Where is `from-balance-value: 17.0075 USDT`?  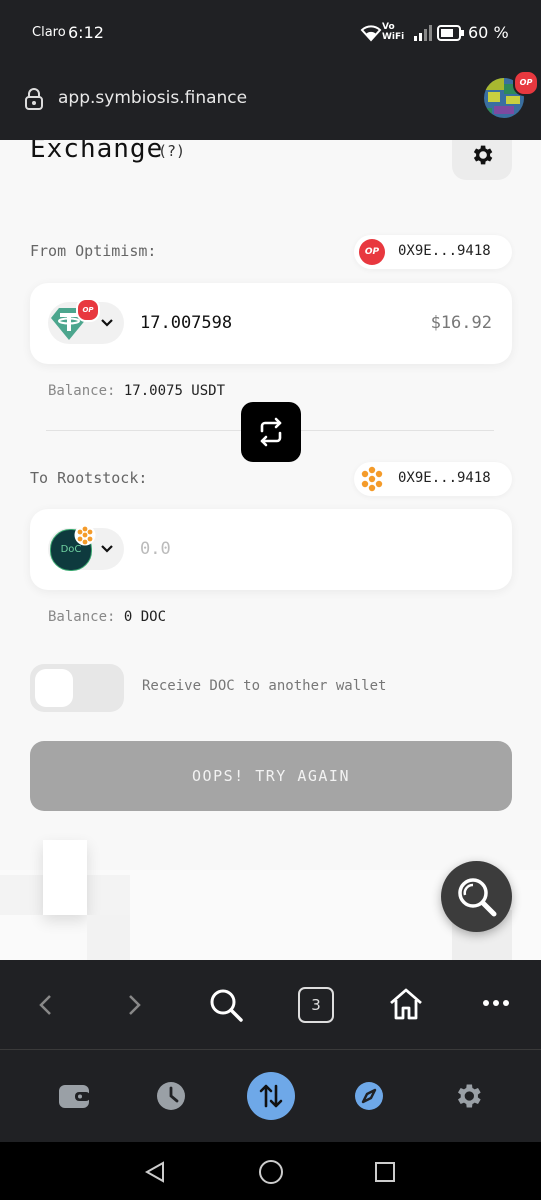
from-balance-value: 17.0075 USDT is located at coordinates (174, 391).